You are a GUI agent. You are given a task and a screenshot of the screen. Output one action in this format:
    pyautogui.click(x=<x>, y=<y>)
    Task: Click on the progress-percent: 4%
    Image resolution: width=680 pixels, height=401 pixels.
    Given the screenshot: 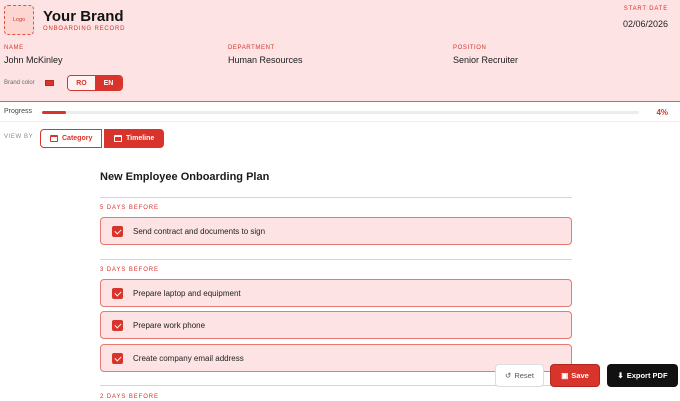 What is the action you would take?
    pyautogui.click(x=662, y=112)
    